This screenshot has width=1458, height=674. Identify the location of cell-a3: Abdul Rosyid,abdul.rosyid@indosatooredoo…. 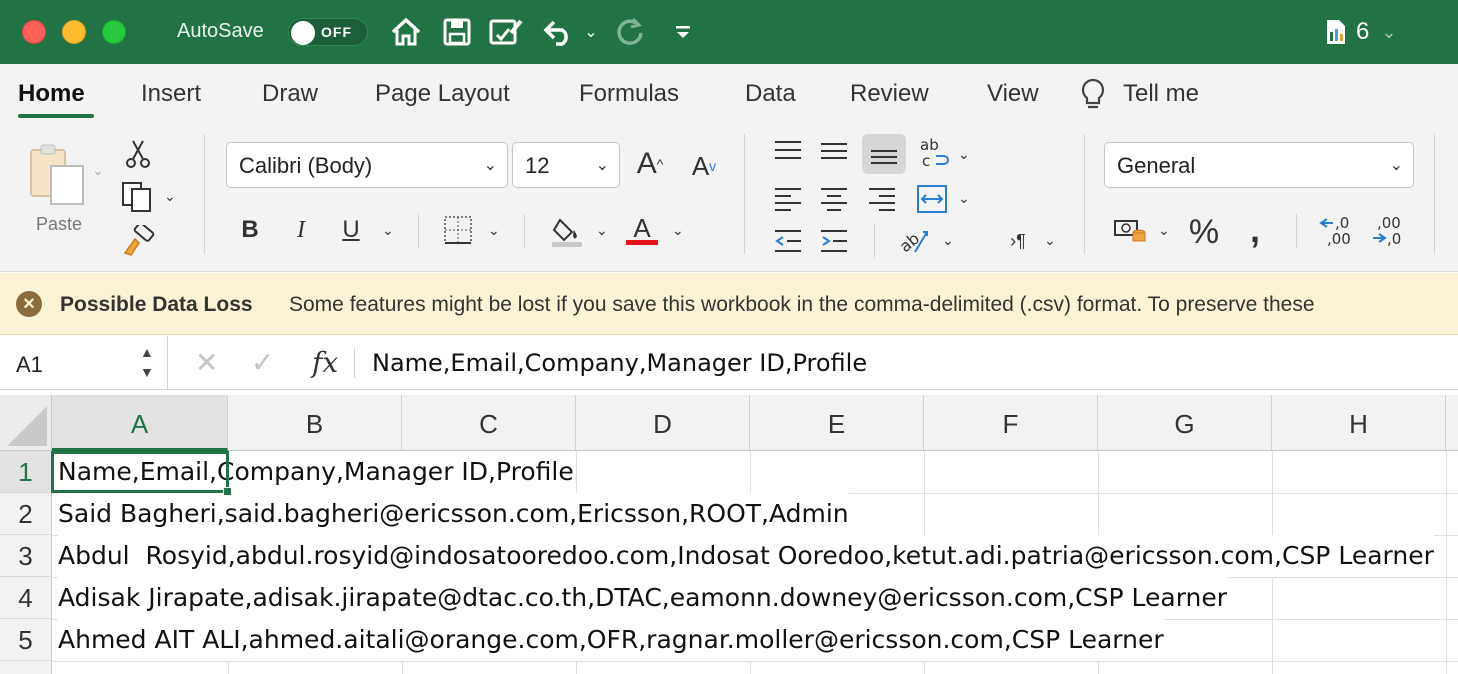
(746, 556).